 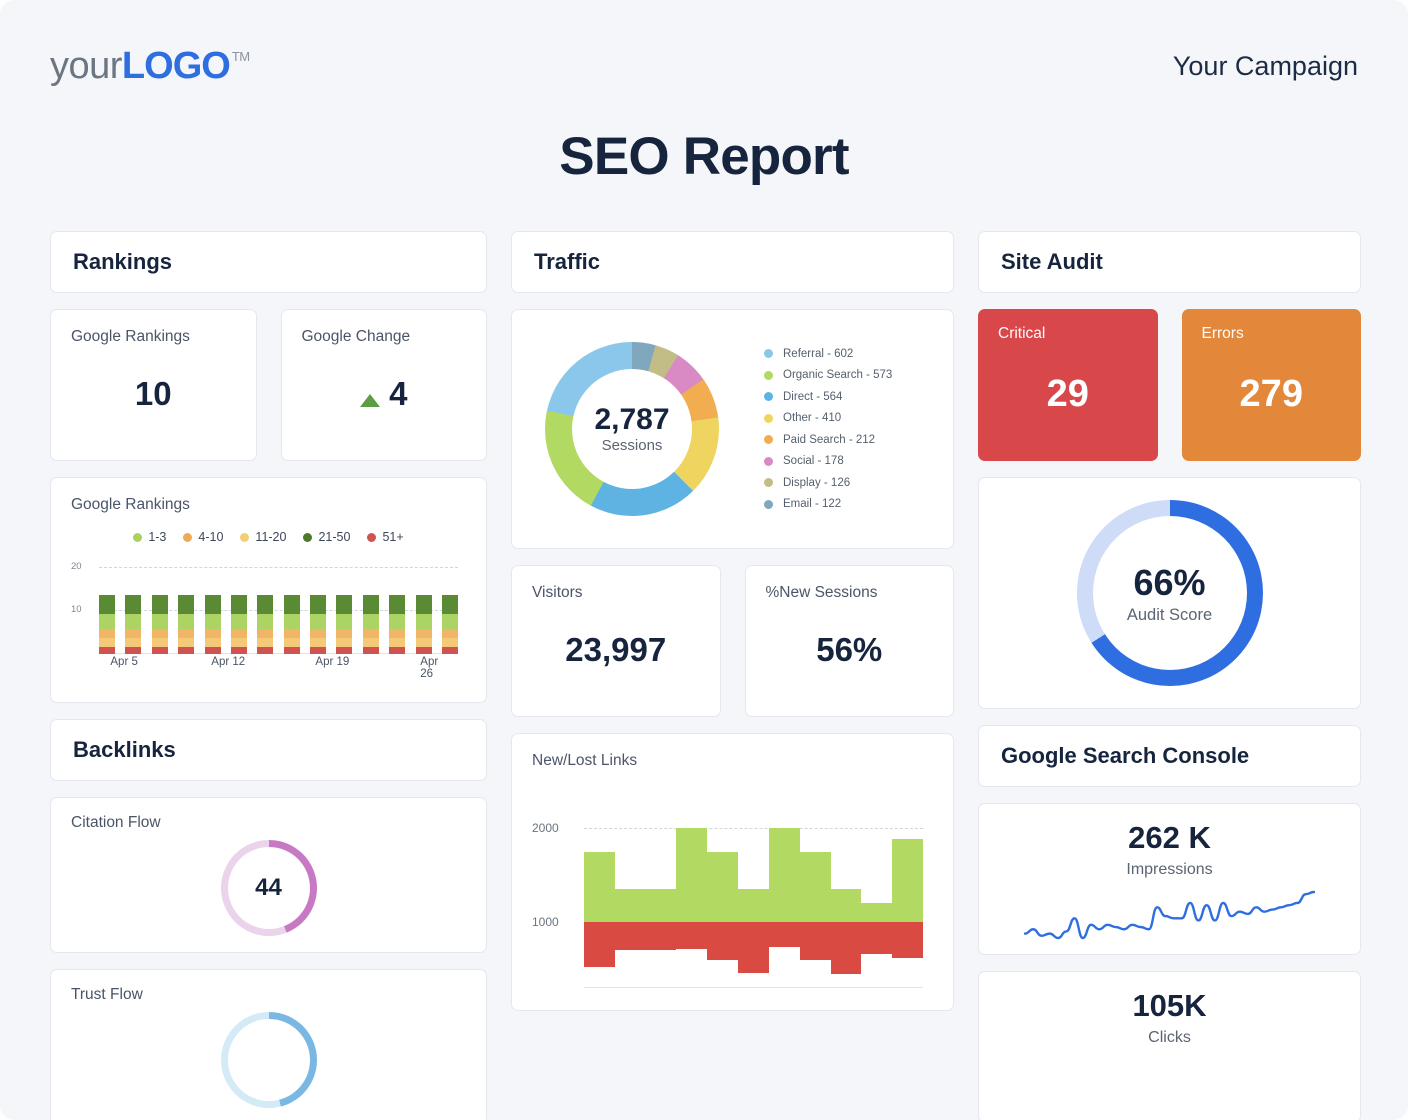 What do you see at coordinates (203, 537) in the screenshot?
I see `rankings-legend-item: 4-10` at bounding box center [203, 537].